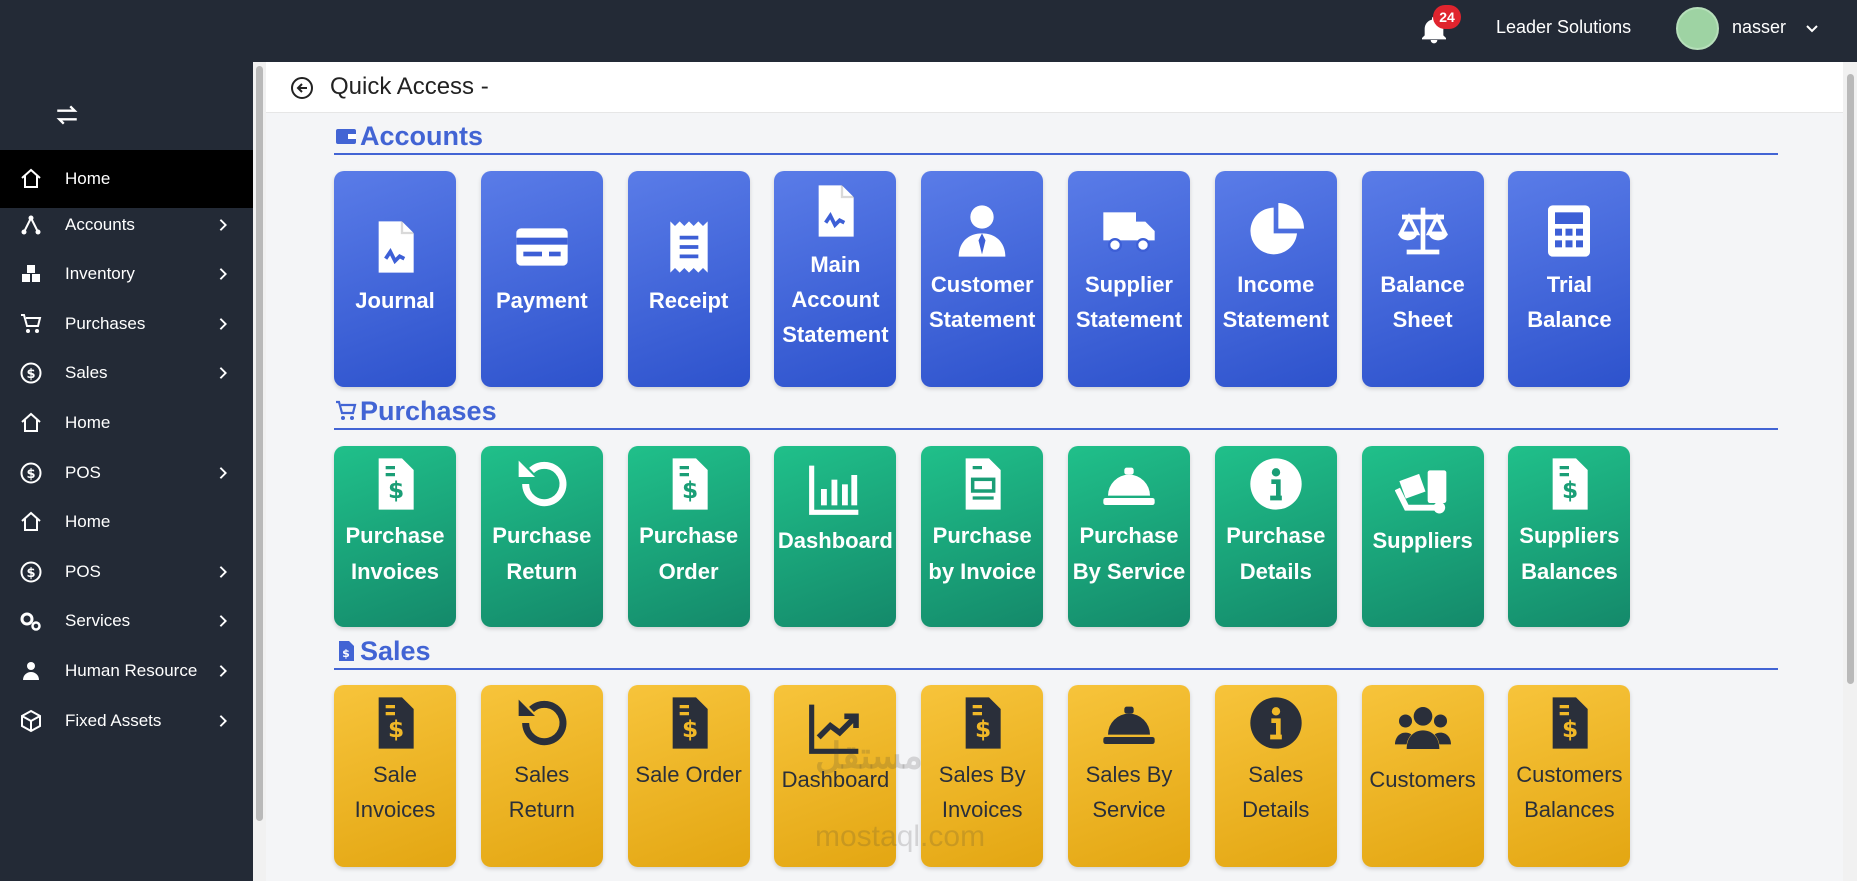  What do you see at coordinates (1422, 779) in the screenshot?
I see `tile-label: Customers` at bounding box center [1422, 779].